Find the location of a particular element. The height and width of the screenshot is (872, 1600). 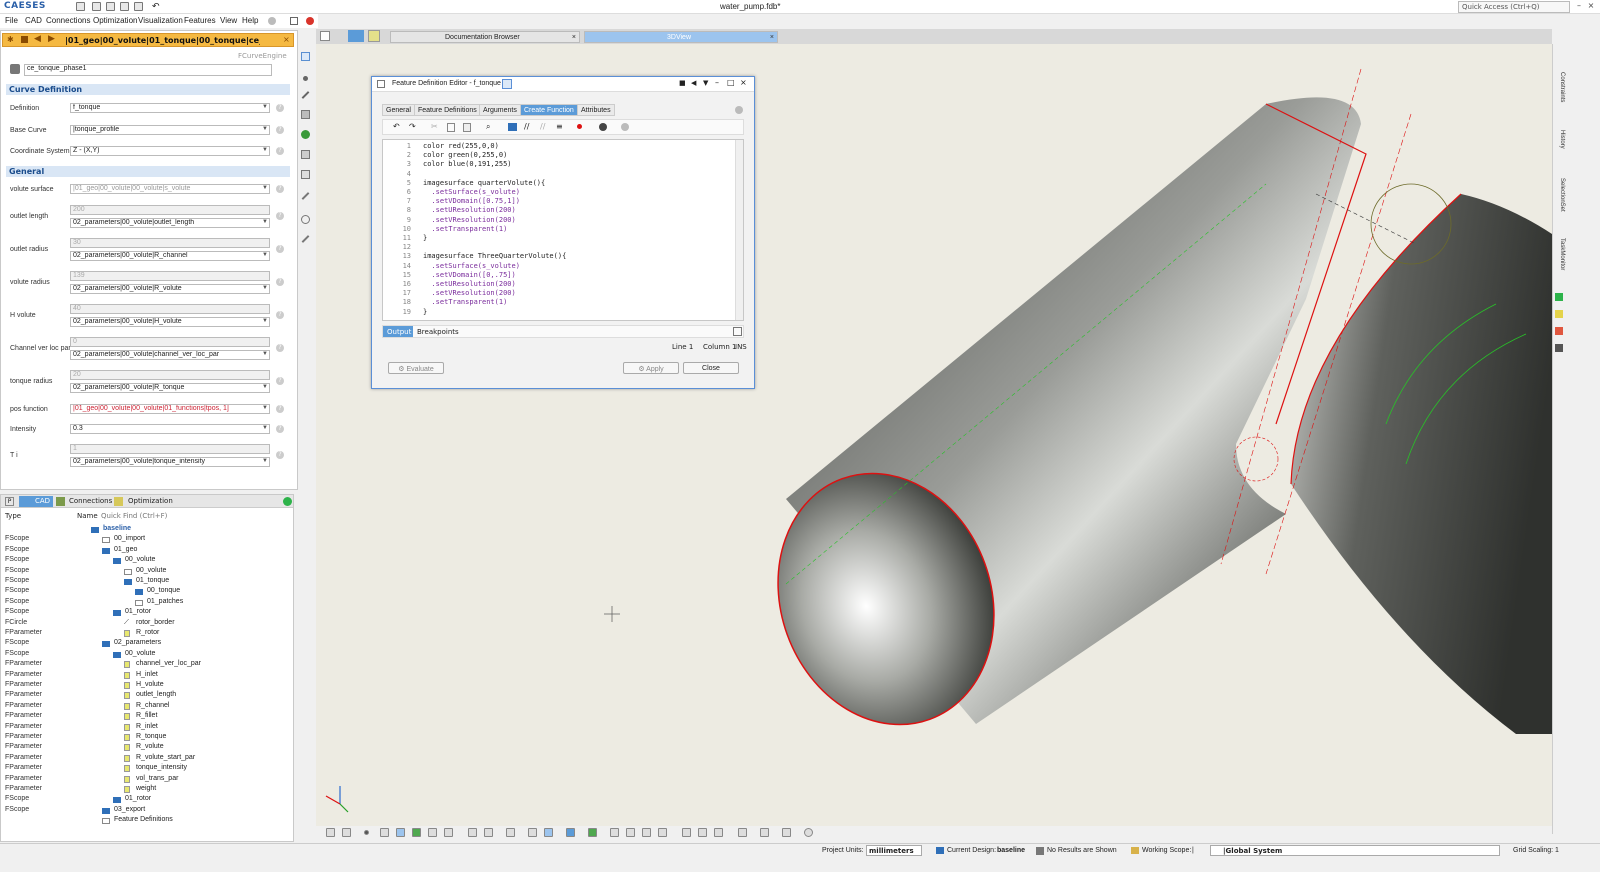

cube-icon is located at coordinates (614, 832).